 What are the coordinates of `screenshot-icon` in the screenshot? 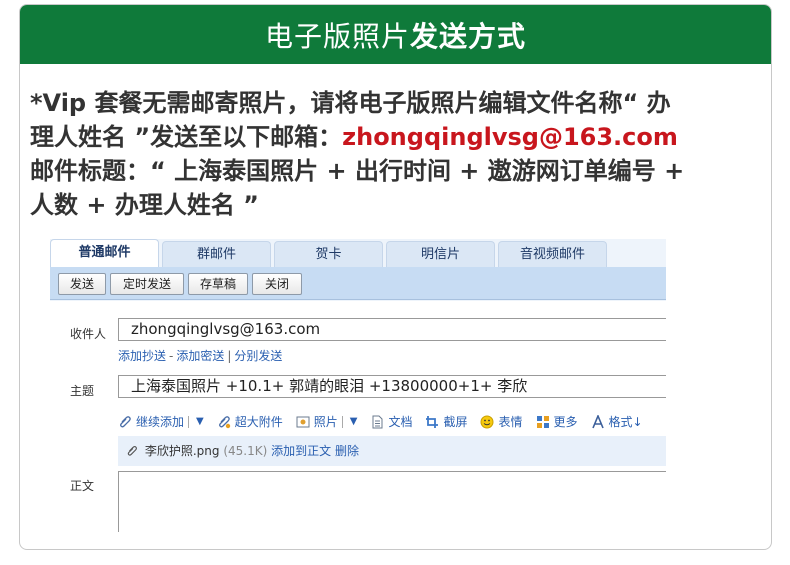 It's located at (432, 421).